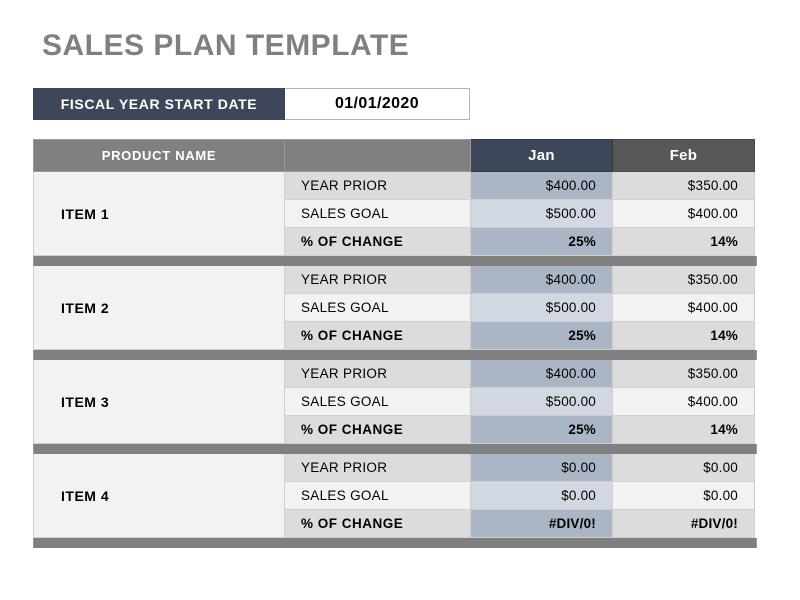 The height and width of the screenshot is (600, 800). What do you see at coordinates (226, 45) in the screenshot?
I see `page-title: SALES PLAN TEMPLATE` at bounding box center [226, 45].